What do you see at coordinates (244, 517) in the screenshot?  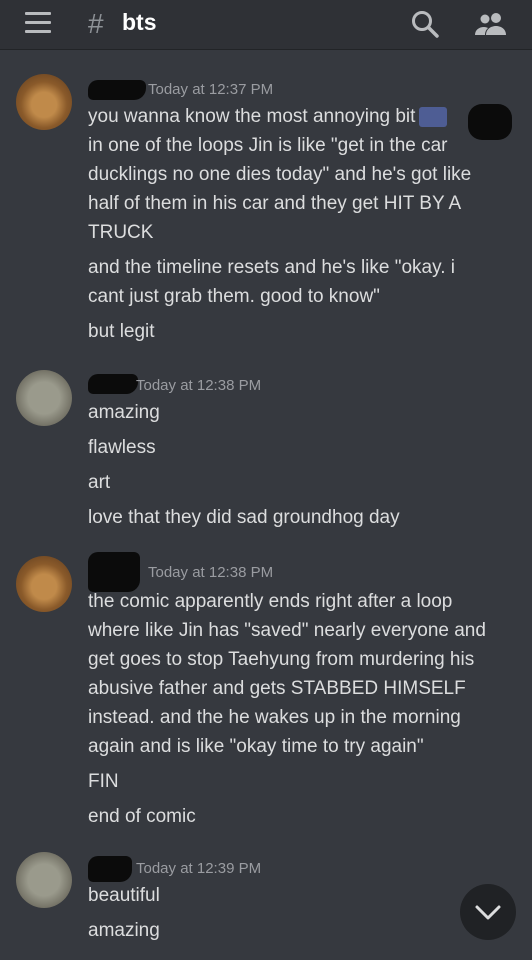 I see `message-line: love that they did sad groundhog day` at bounding box center [244, 517].